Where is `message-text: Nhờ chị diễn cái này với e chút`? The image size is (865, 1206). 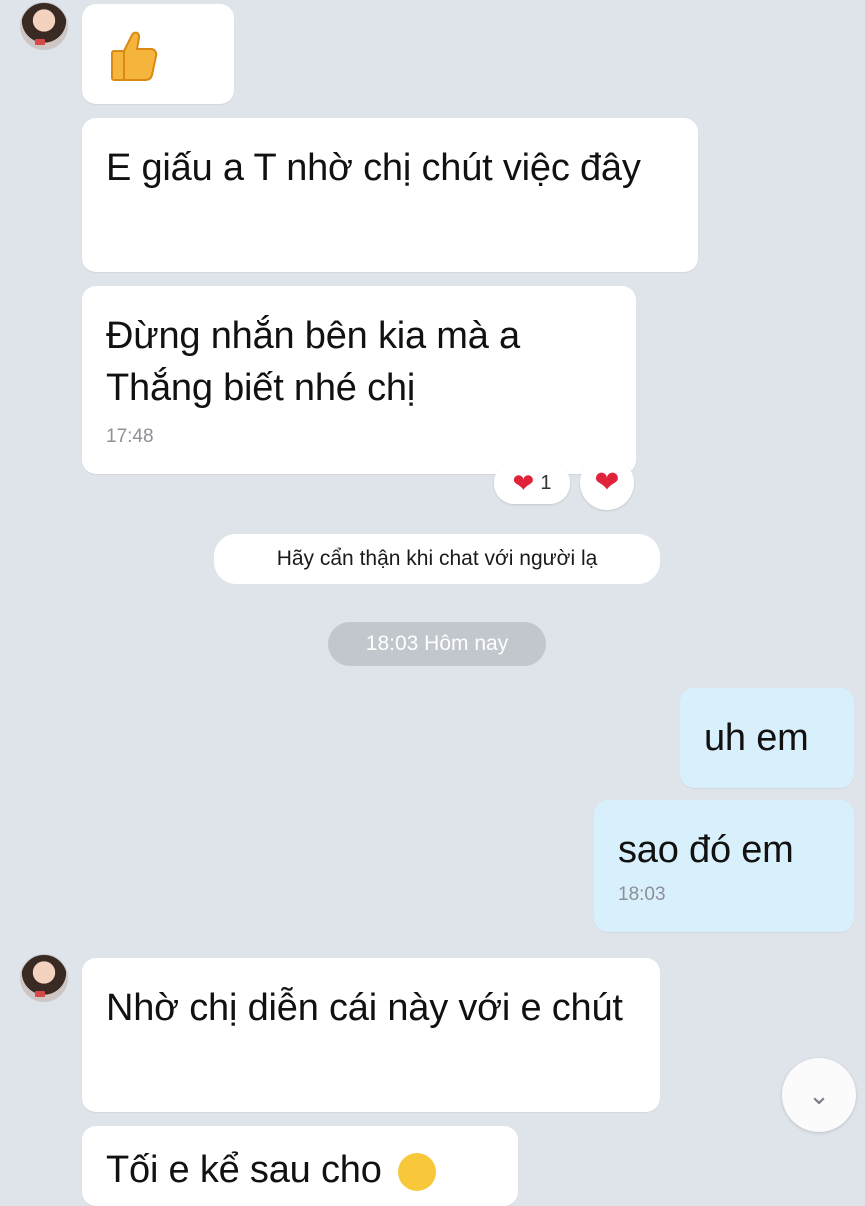 message-text: Nhờ chị diễn cái này với e chút is located at coordinates (364, 1008).